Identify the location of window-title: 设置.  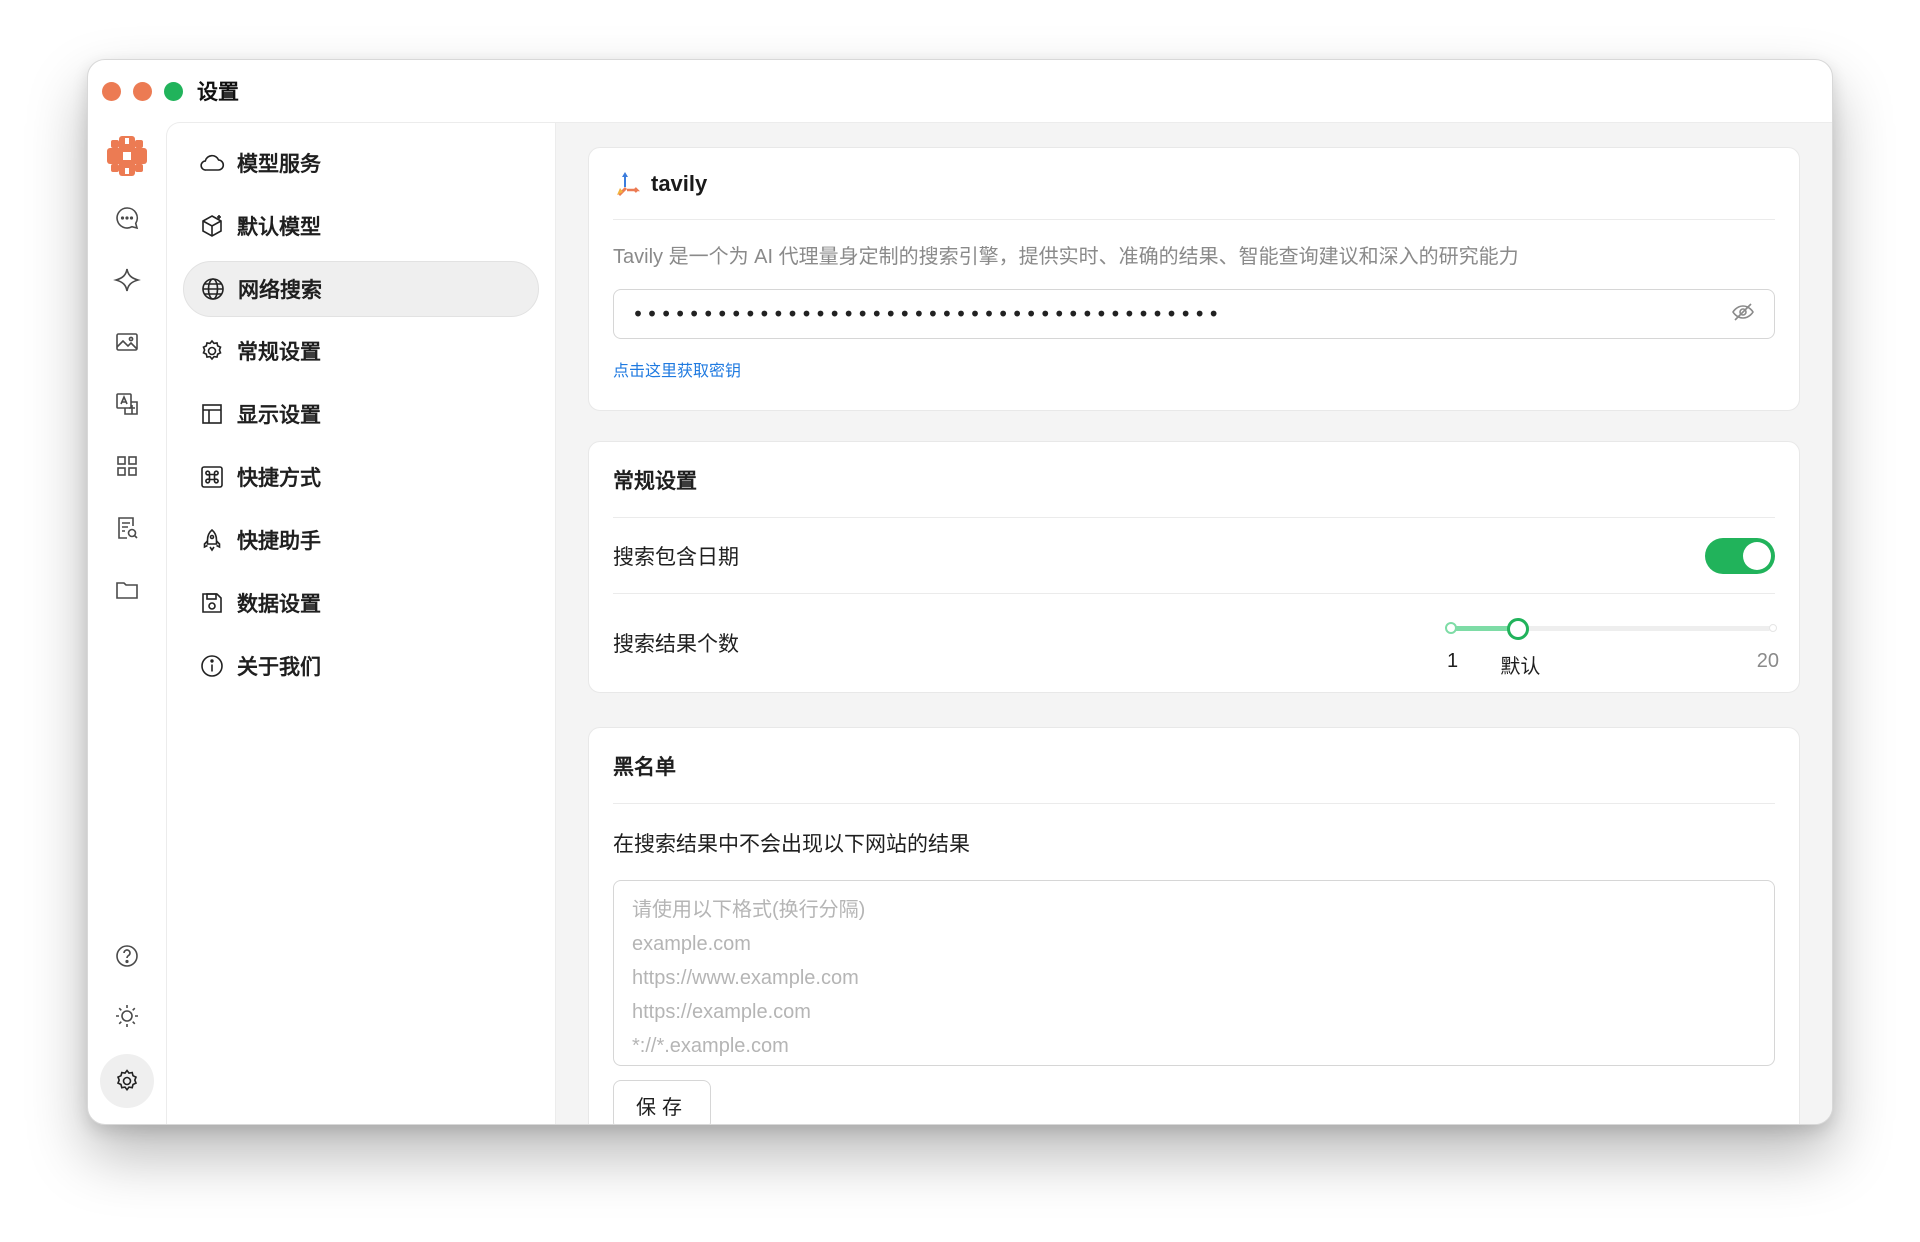
(218, 92).